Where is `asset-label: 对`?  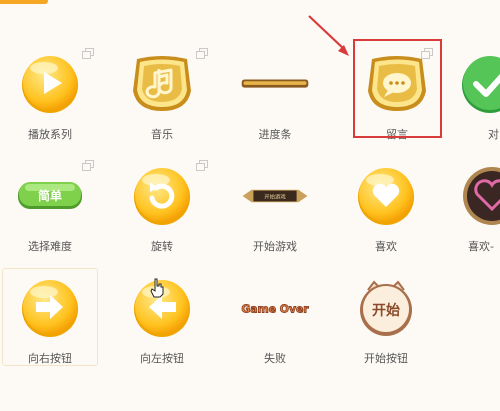 asset-label: 对 is located at coordinates (493, 134).